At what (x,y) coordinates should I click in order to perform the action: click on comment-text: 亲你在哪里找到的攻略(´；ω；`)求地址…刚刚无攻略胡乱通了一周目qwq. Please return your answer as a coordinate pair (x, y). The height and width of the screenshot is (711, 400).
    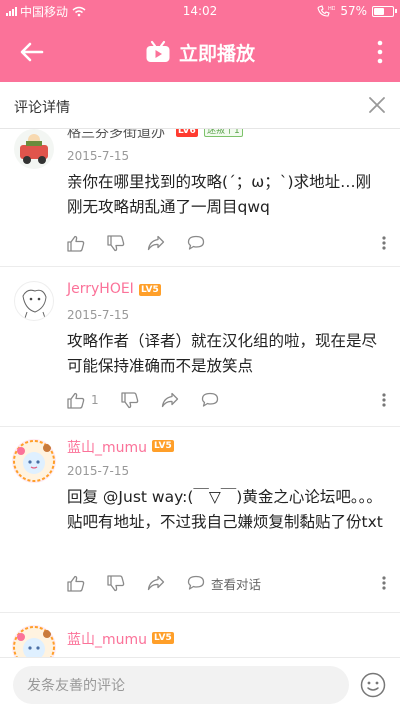
    Looking at the image, I should click on (219, 194).